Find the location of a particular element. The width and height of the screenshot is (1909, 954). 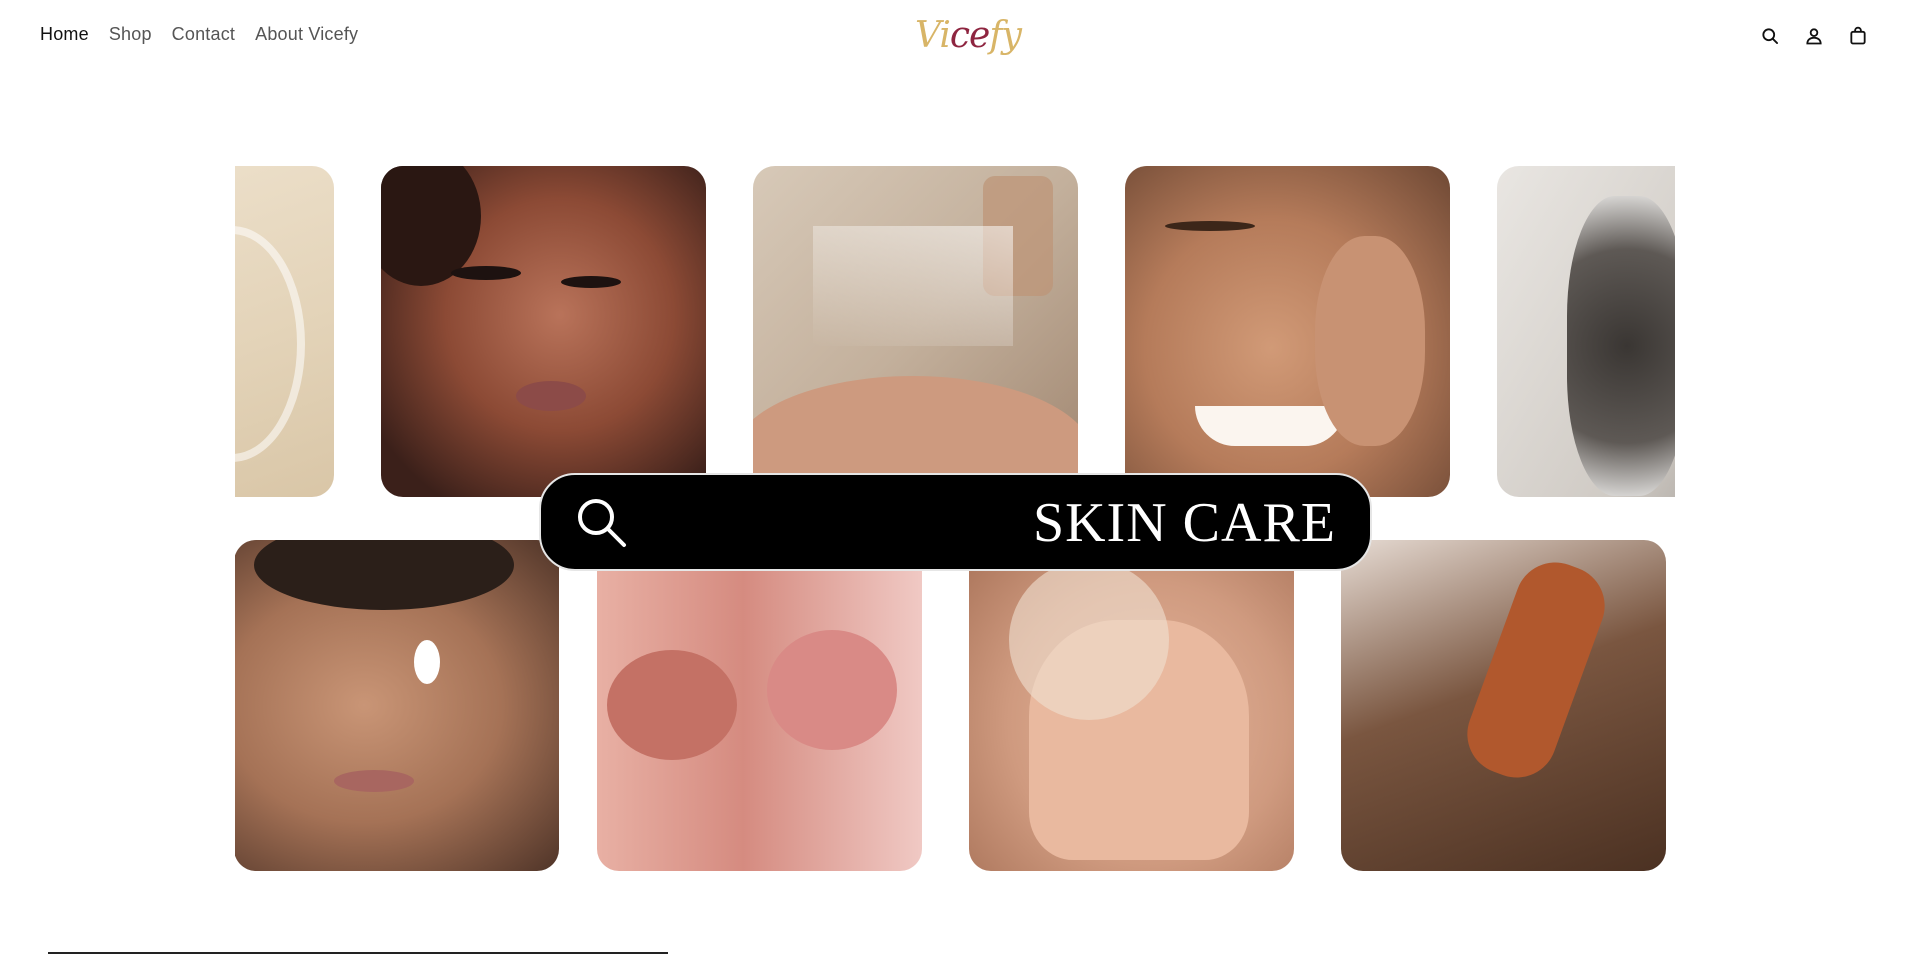

header-actions is located at coordinates (1814, 36).